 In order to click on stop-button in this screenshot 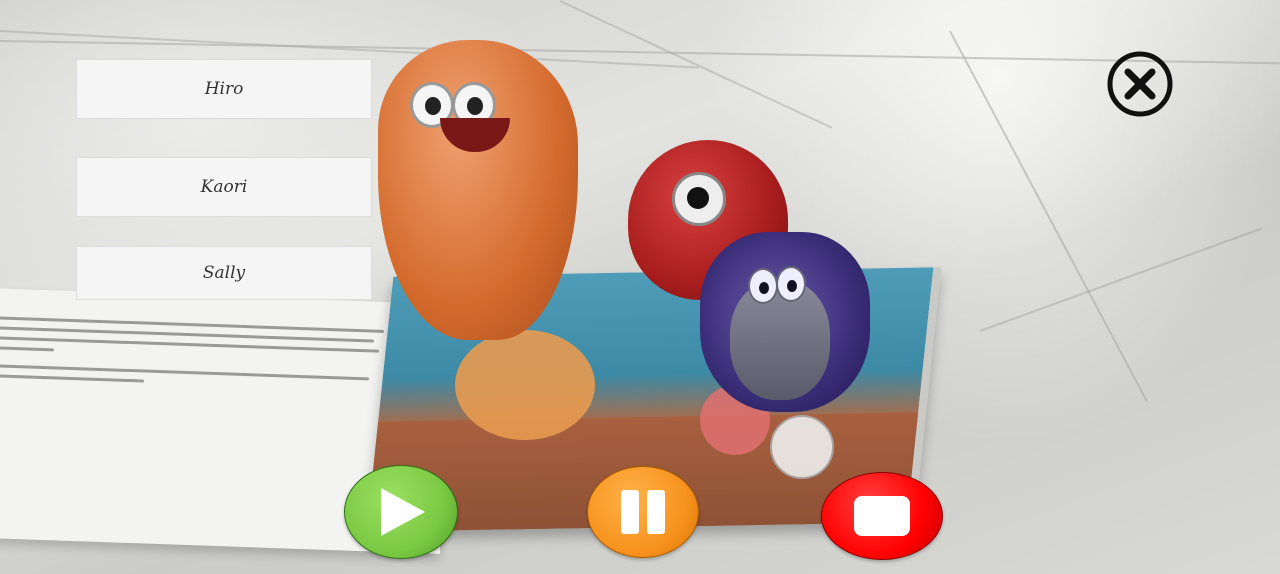, I will do `click(882, 516)`.